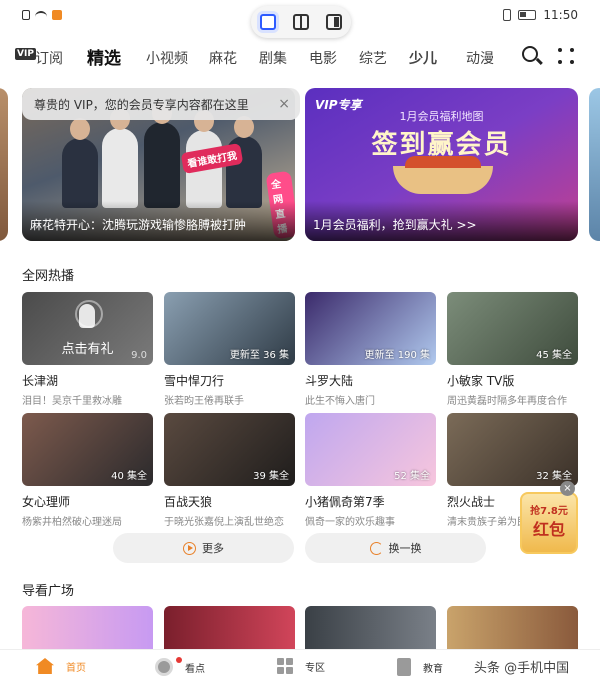 This screenshot has width=600, height=687. Describe the element at coordinates (213, 548) in the screenshot. I see `more-button-label: 更多` at that location.